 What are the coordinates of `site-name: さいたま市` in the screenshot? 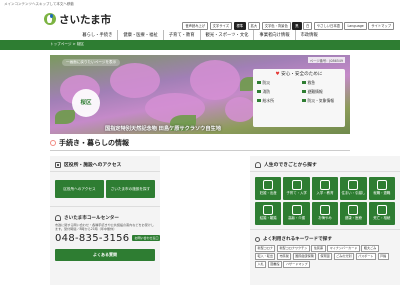 It's located at (85, 19).